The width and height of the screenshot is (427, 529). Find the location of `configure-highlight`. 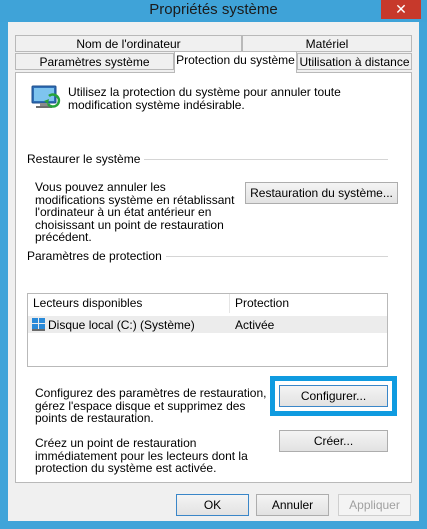

configure-highlight is located at coordinates (333, 396).